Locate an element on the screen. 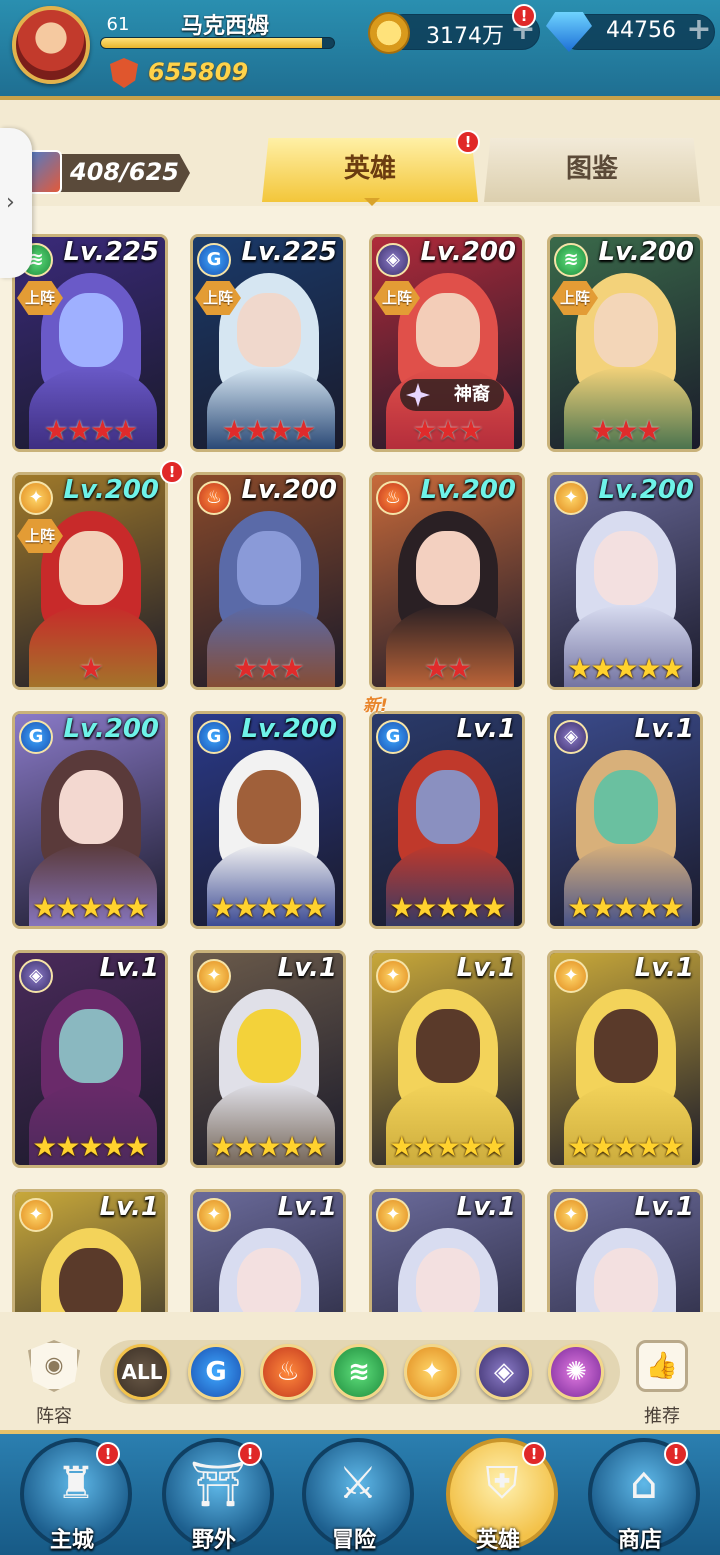  filter-light-icon: ✦ is located at coordinates (432, 1372).